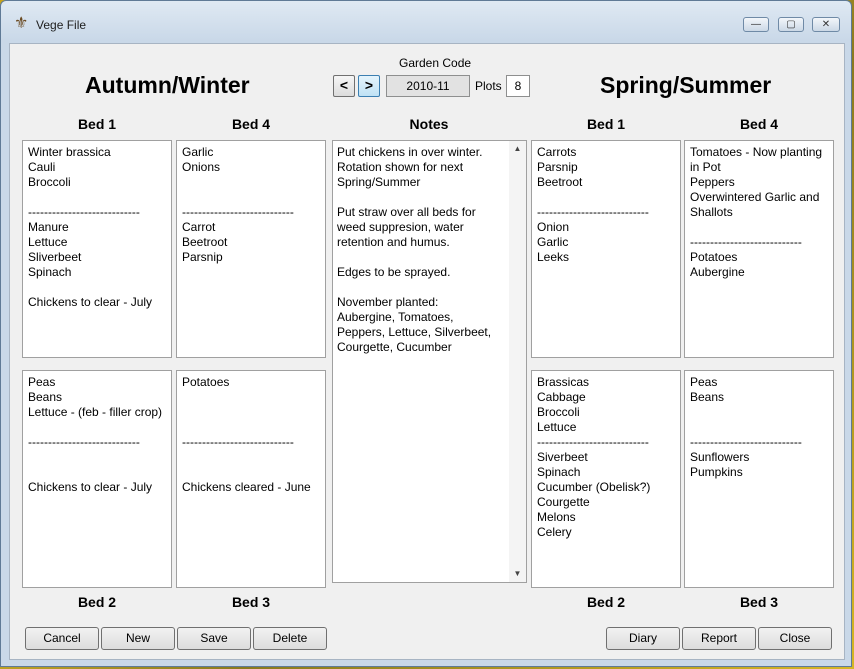 The image size is (854, 669). Describe the element at coordinates (410, 152) in the screenshot. I see `text-line: Put chickens in over winter.` at that location.